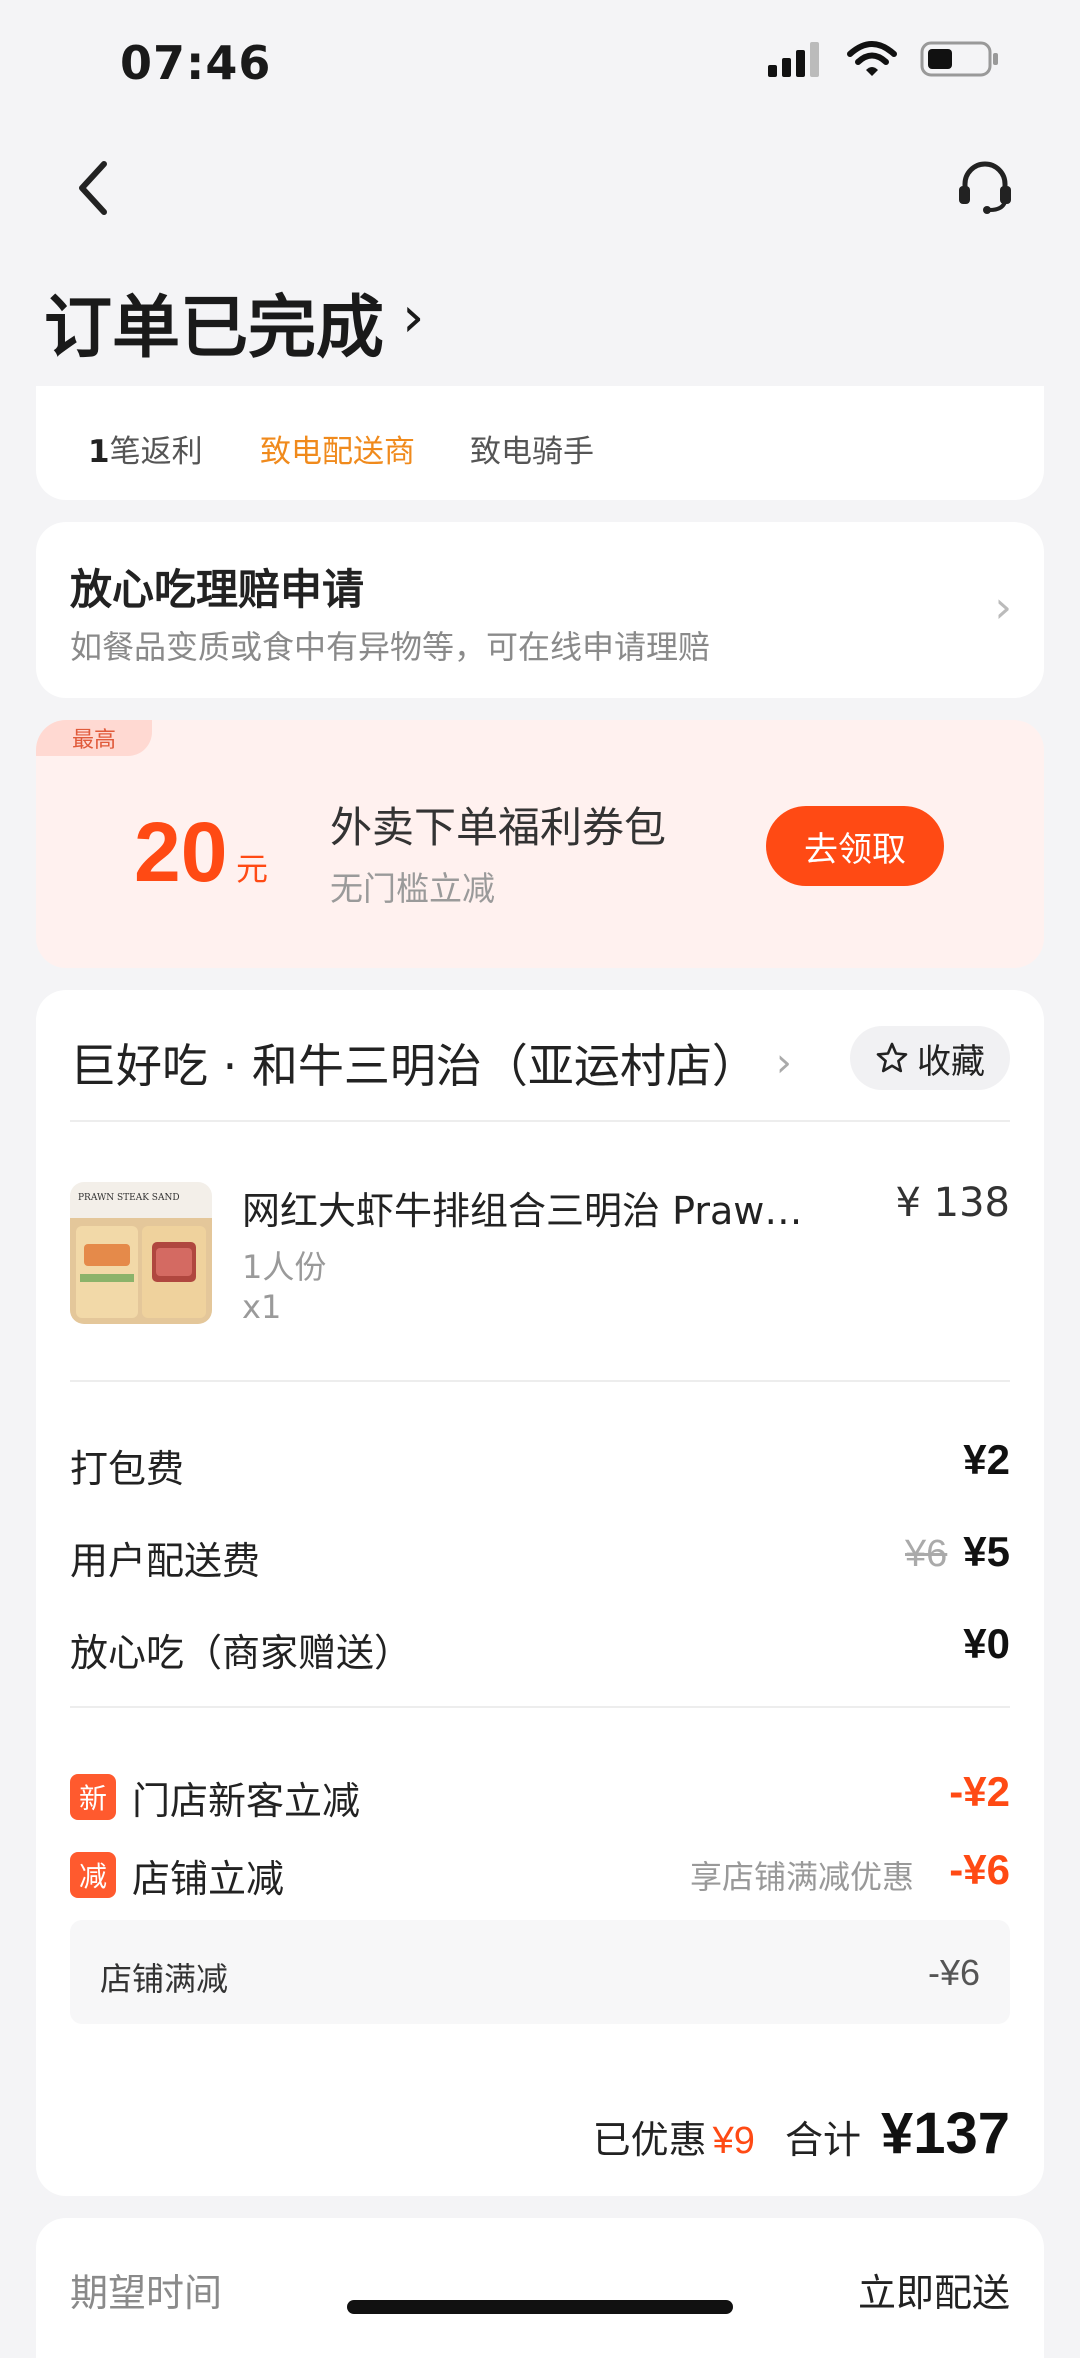 This screenshot has width=1080, height=2358. I want to click on back-button, so click(94, 188).